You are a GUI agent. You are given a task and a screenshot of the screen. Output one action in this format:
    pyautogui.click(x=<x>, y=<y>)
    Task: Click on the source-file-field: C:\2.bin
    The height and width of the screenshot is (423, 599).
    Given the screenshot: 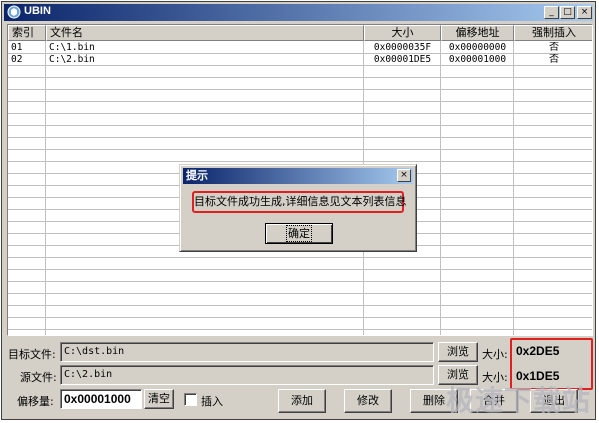 What is the action you would take?
    pyautogui.click(x=247, y=375)
    